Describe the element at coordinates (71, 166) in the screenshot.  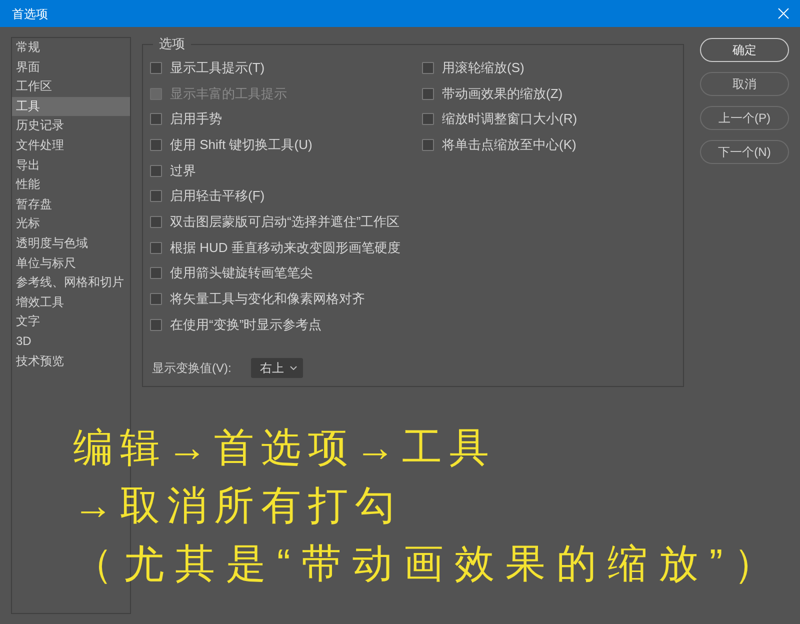
I see `sidebar-item: 导出` at that location.